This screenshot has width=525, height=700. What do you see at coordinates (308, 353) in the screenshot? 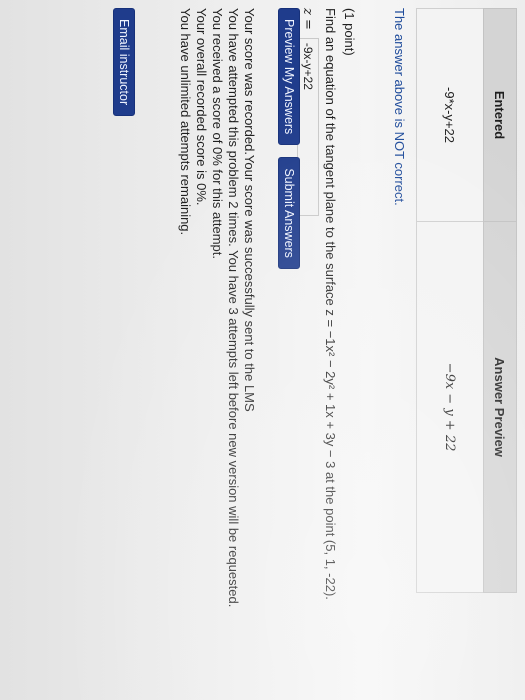
I see `answer-row: z =` at bounding box center [308, 353].